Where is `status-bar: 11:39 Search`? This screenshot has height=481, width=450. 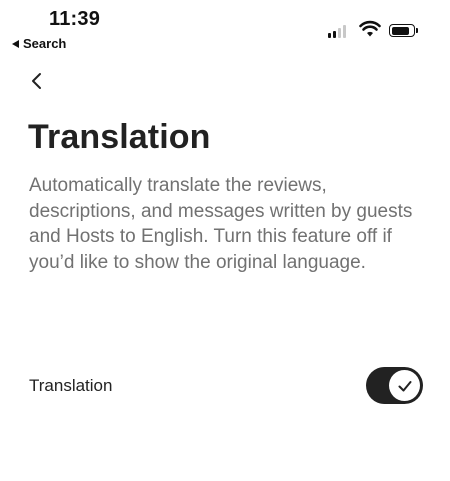 status-bar: 11:39 Search is located at coordinates (225, 28).